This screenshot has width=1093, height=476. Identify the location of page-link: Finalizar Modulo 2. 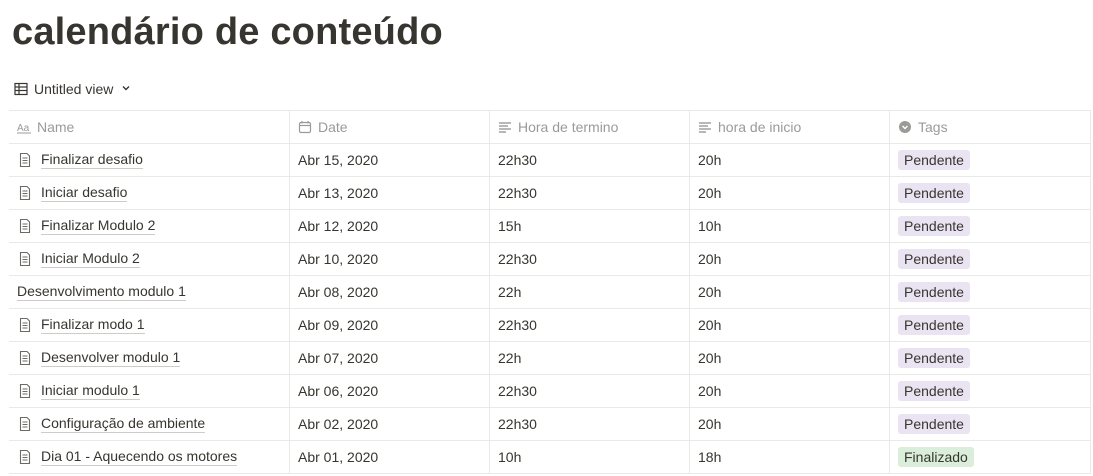
(86, 226).